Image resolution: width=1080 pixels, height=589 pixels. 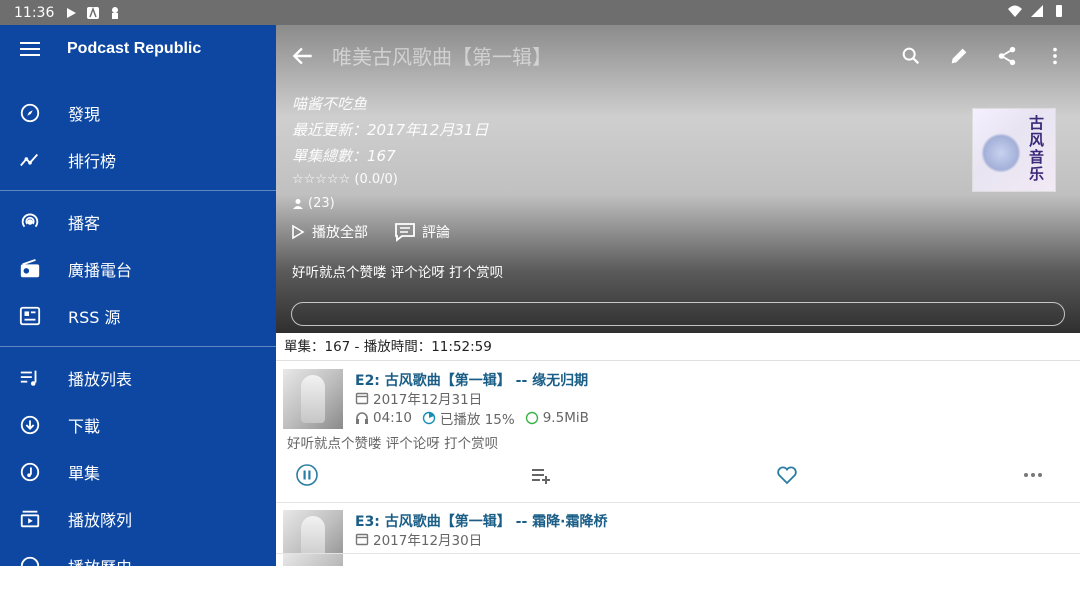 I want to click on episode-date: 2017年12月30日, so click(x=428, y=541).